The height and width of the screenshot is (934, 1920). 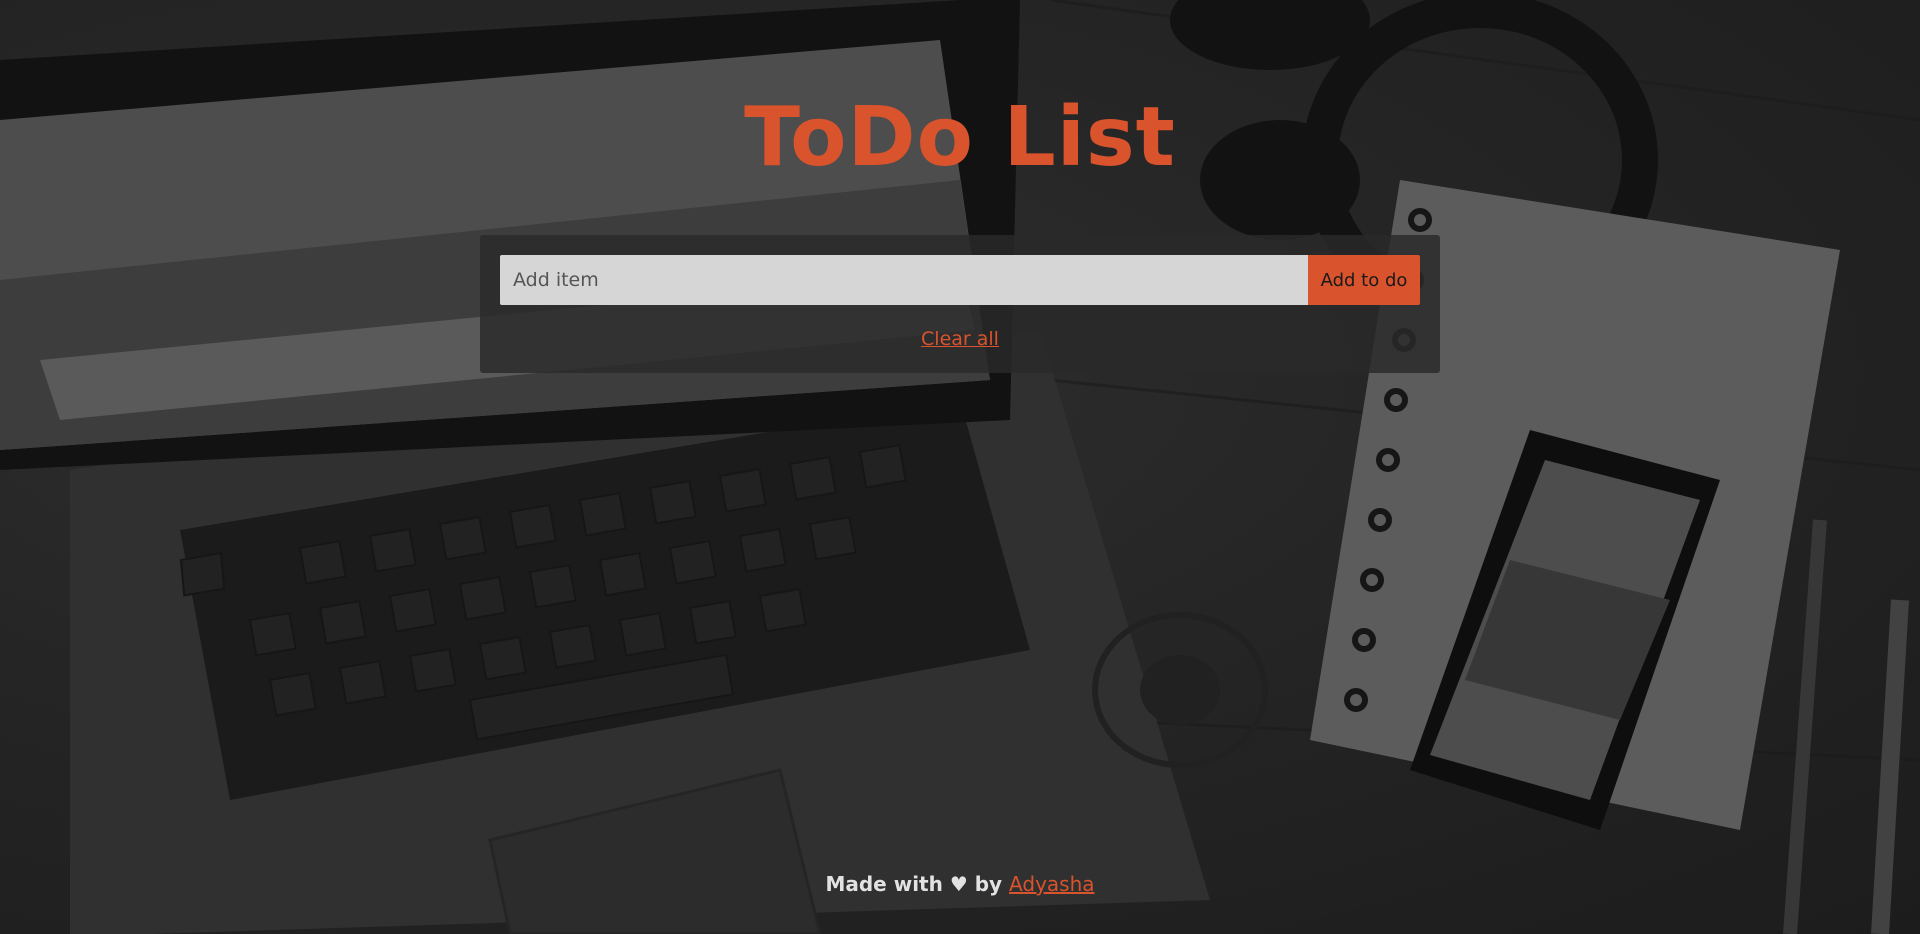 I want to click on author-link: Adyasha, so click(x=1051, y=884).